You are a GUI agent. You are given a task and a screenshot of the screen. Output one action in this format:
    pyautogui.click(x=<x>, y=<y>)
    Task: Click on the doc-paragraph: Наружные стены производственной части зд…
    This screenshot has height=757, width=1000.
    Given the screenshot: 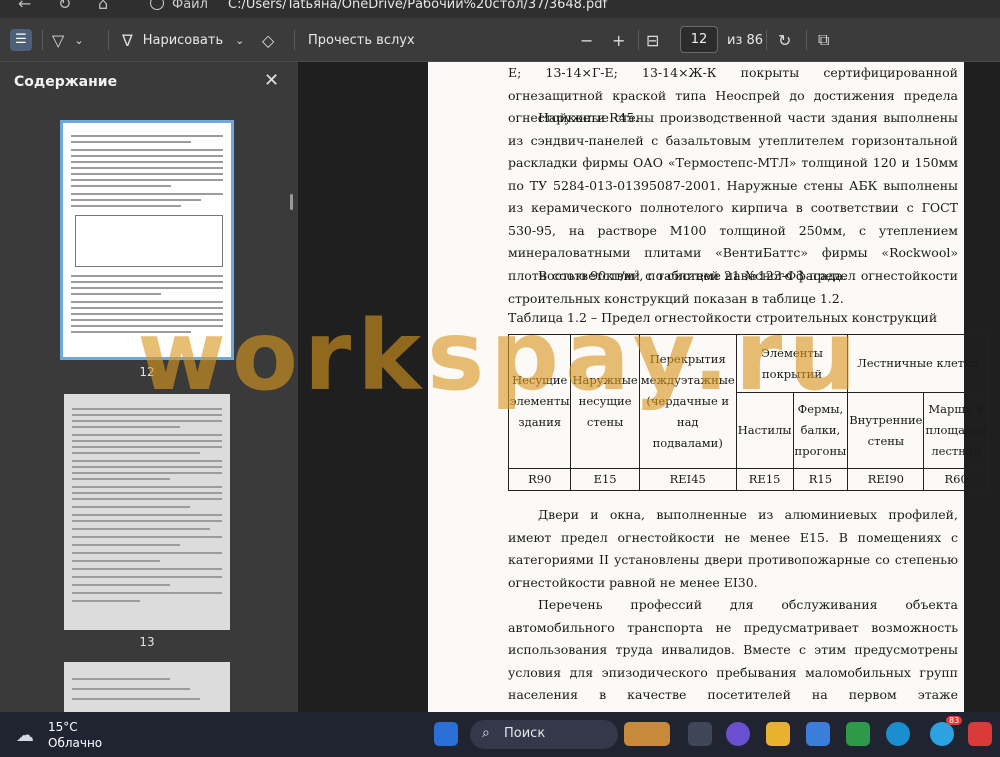 What is the action you would take?
    pyautogui.click(x=733, y=196)
    